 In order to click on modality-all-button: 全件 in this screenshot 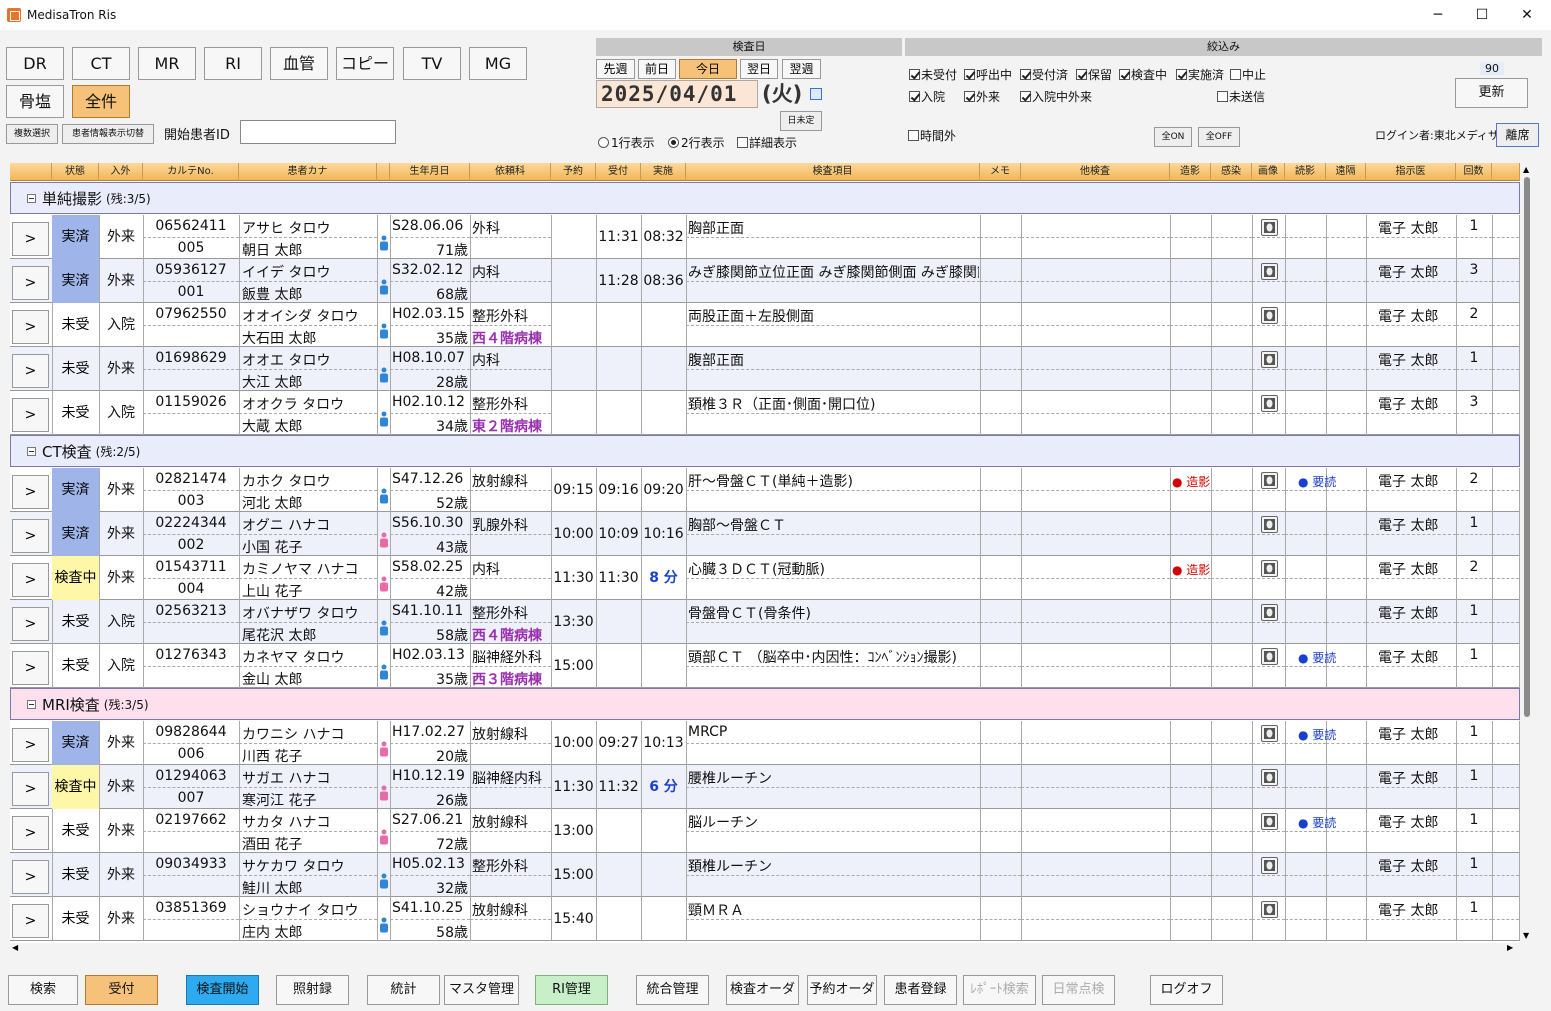, I will do `click(101, 101)`.